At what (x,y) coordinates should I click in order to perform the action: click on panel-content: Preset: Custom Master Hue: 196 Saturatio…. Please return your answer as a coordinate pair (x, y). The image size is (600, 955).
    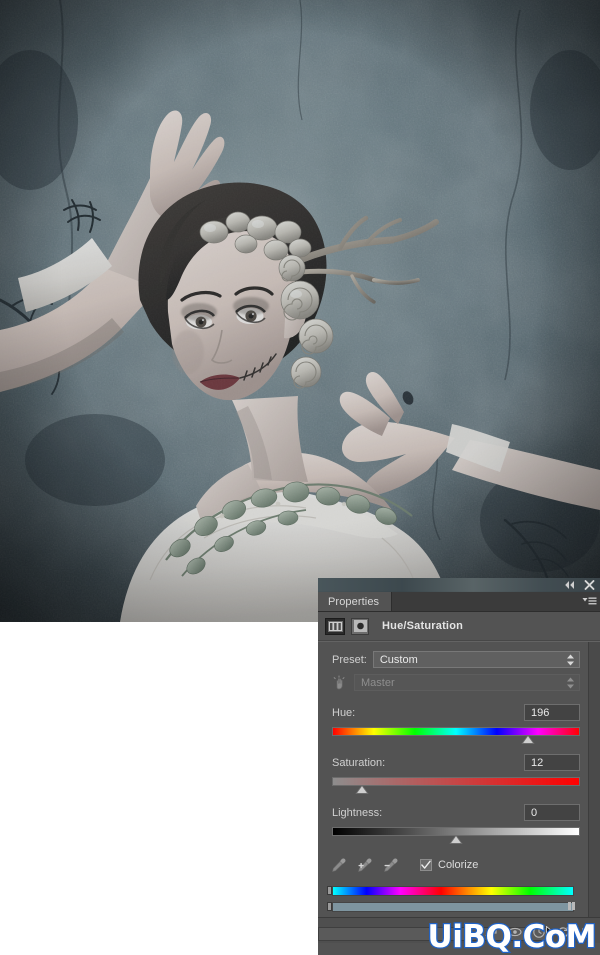
    Looking at the image, I should click on (453, 777).